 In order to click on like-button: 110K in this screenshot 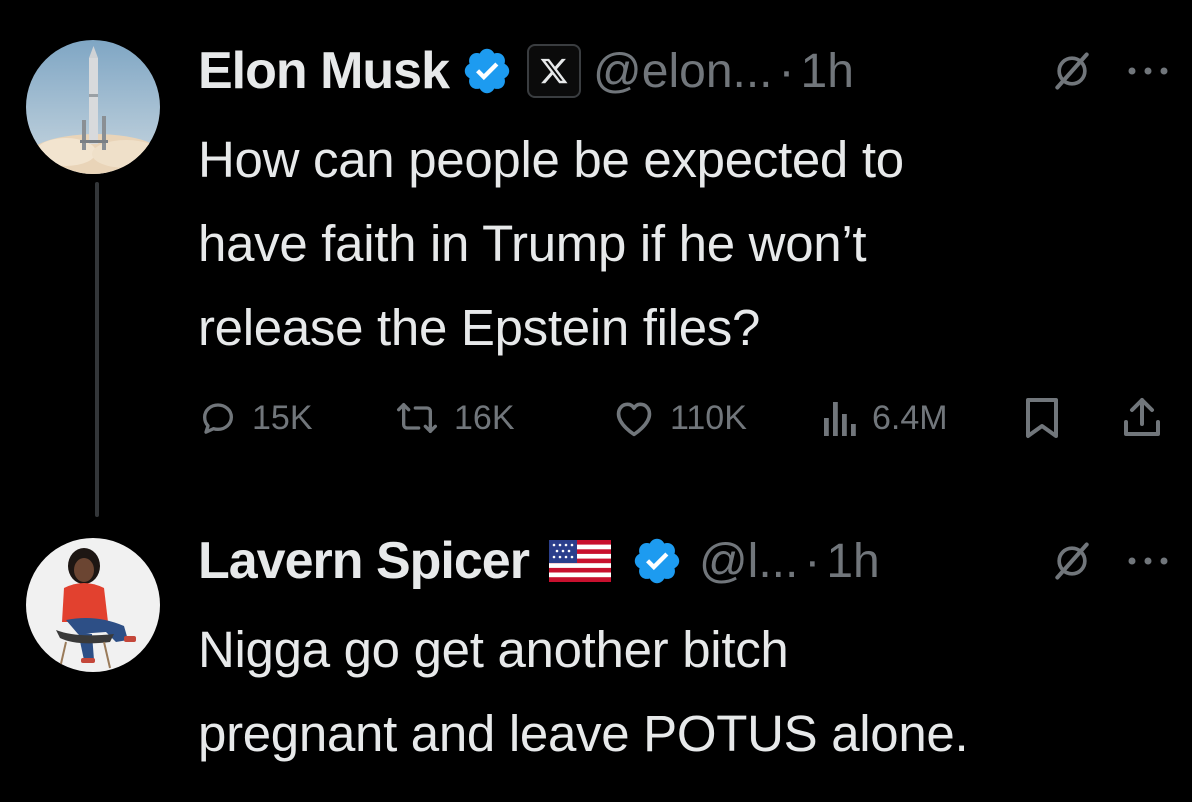, I will do `click(679, 418)`.